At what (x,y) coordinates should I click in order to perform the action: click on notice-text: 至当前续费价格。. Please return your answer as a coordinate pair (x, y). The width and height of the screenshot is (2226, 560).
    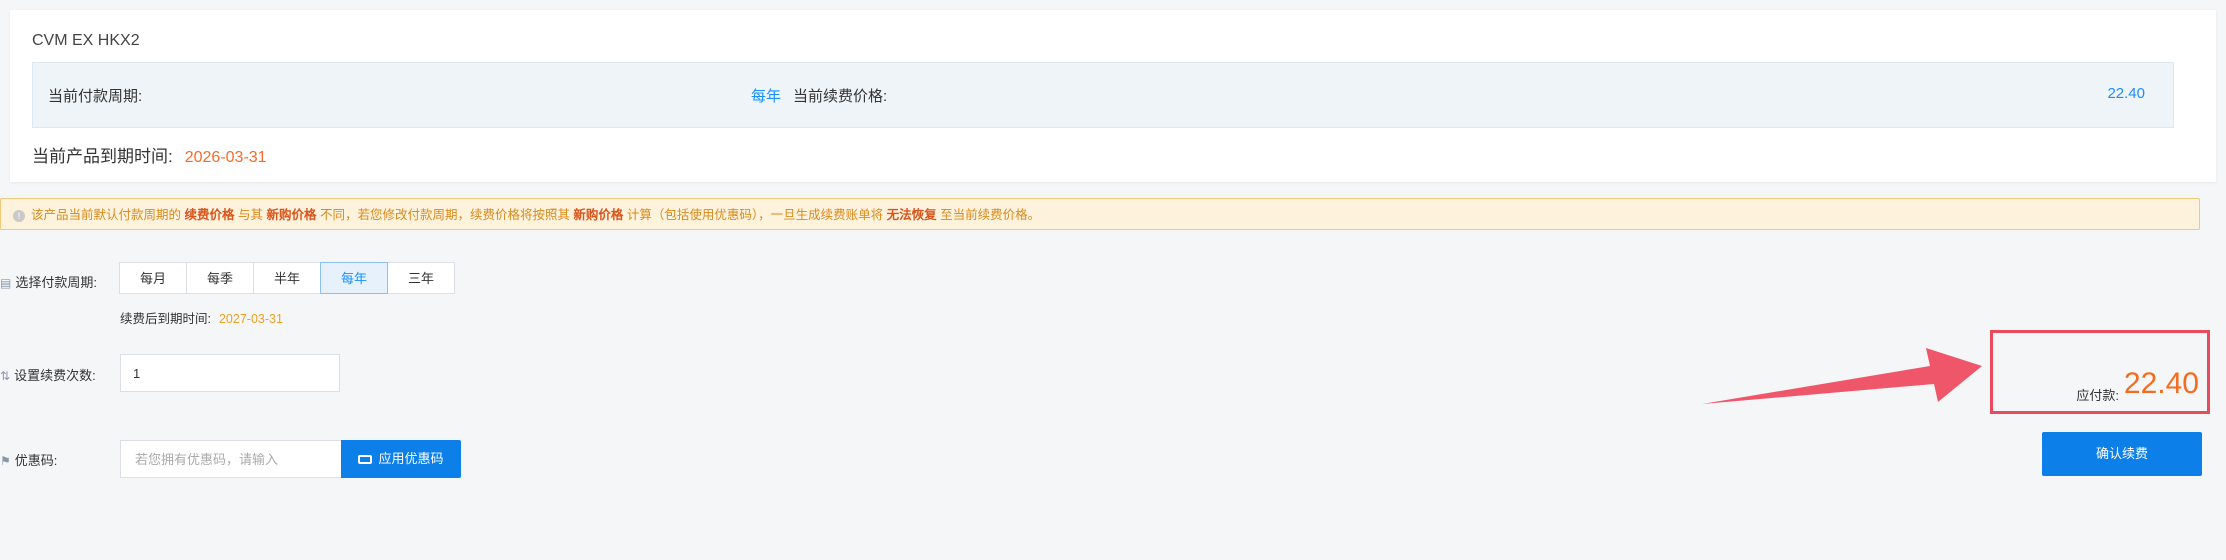
    Looking at the image, I should click on (988, 215).